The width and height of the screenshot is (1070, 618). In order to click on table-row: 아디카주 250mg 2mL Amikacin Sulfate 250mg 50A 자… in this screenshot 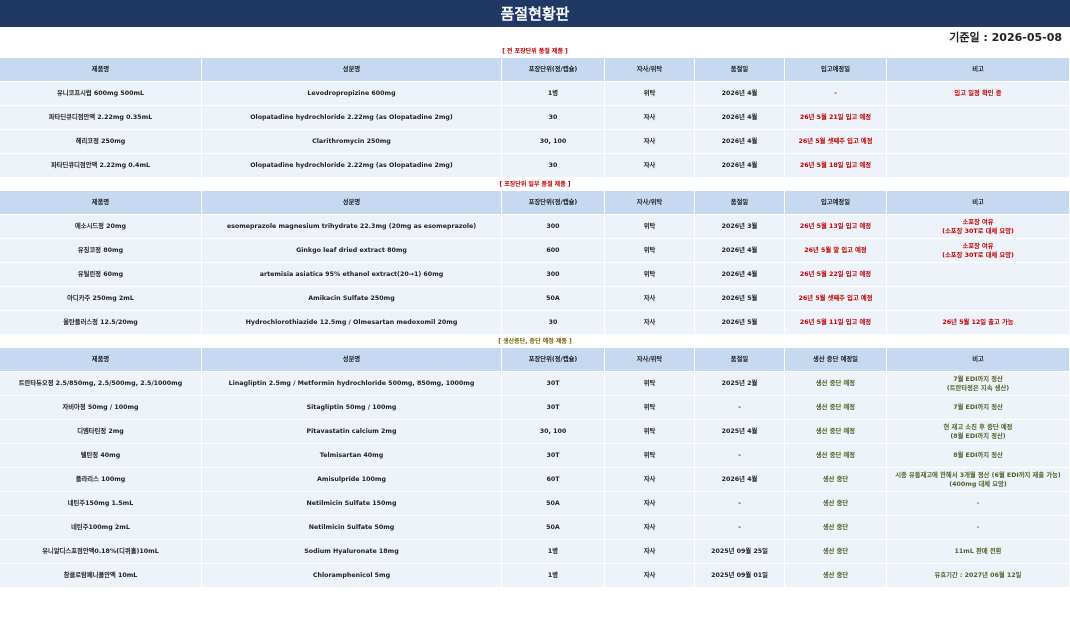, I will do `click(535, 299)`.